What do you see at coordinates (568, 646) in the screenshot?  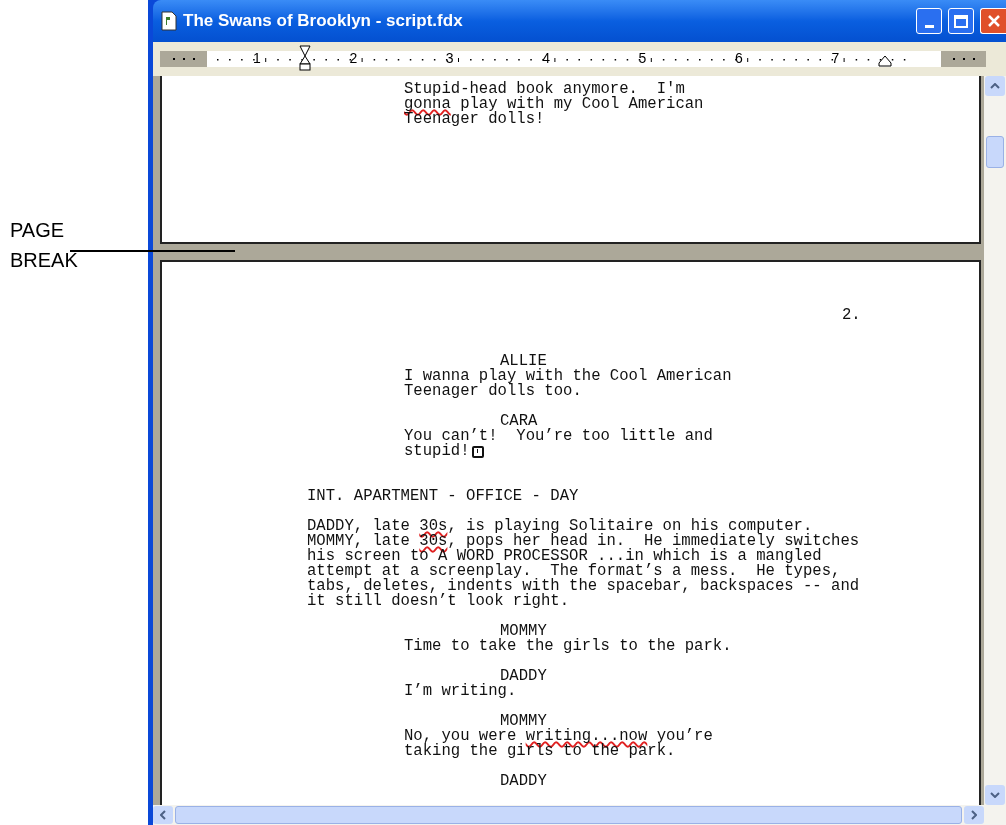 I see `dialogue-text: Time to take the girls to the park.` at bounding box center [568, 646].